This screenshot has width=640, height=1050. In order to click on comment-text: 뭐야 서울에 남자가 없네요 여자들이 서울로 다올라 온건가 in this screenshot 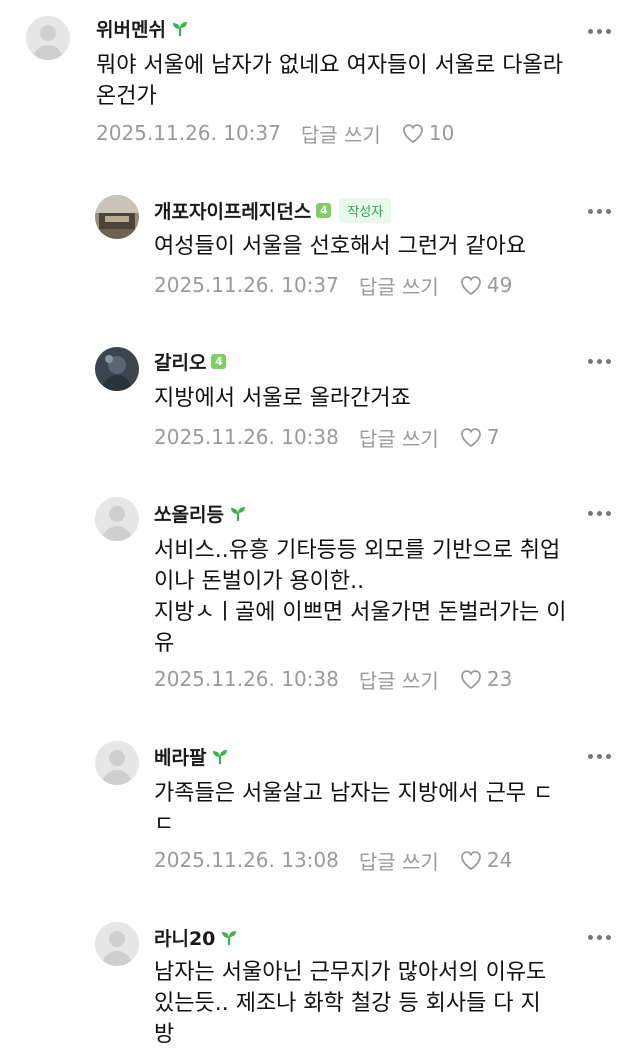, I will do `click(358, 81)`.